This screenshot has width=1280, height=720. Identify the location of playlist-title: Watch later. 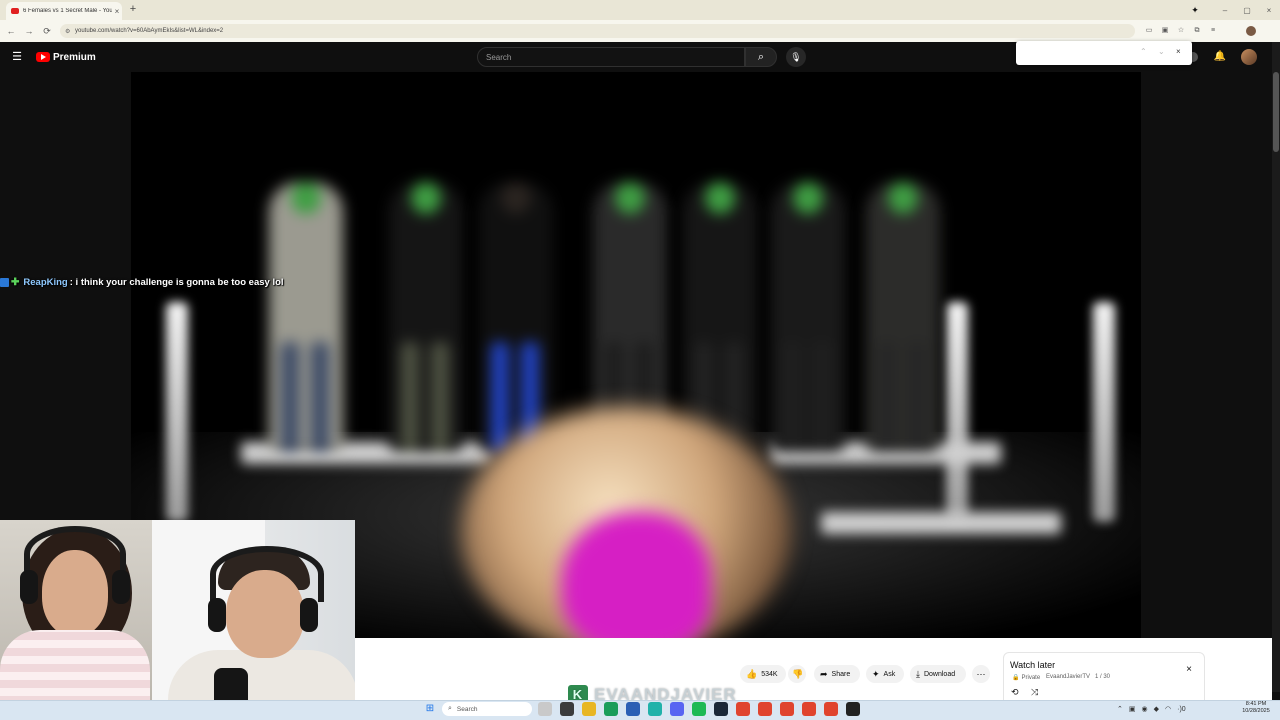
(1032, 665).